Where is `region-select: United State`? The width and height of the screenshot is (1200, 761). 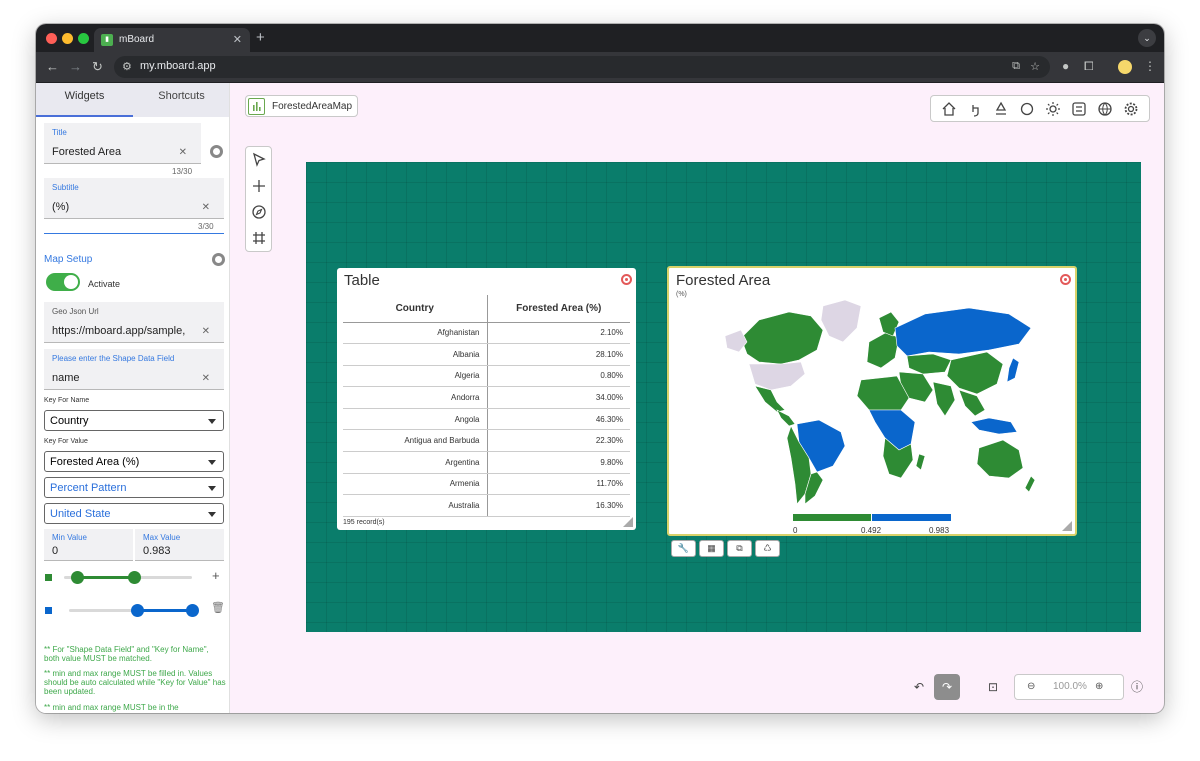 region-select: United State is located at coordinates (134, 513).